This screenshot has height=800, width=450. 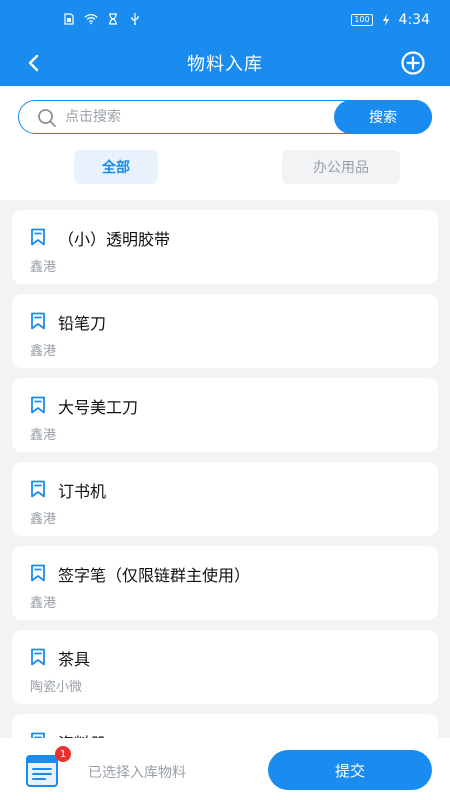 What do you see at coordinates (386, 20) in the screenshot?
I see `charging-icon` at bounding box center [386, 20].